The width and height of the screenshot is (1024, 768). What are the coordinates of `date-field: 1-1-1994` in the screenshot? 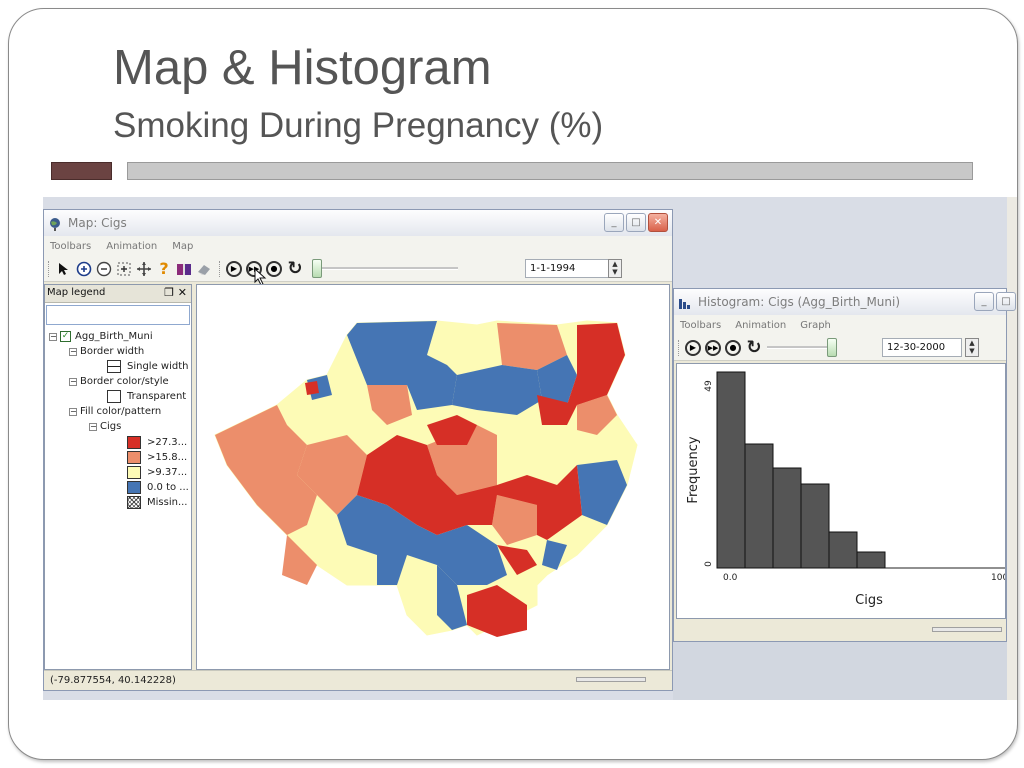 It's located at (567, 268).